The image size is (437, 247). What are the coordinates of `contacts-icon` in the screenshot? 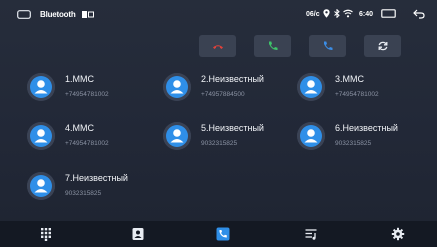 It's located at (138, 234).